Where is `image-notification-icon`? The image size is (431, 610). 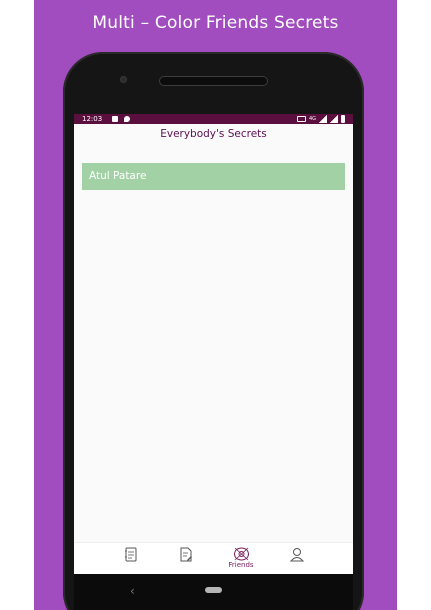
image-notification-icon is located at coordinates (115, 119).